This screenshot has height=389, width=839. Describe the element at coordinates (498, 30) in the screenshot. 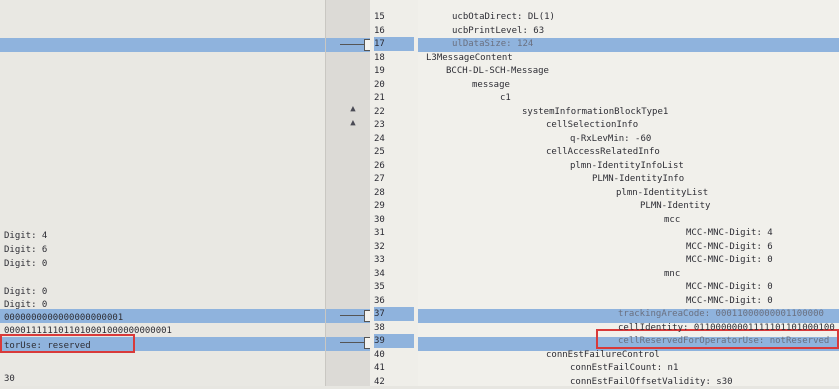

I see `tree-code-line: ucbPrintLevel: 63` at that location.